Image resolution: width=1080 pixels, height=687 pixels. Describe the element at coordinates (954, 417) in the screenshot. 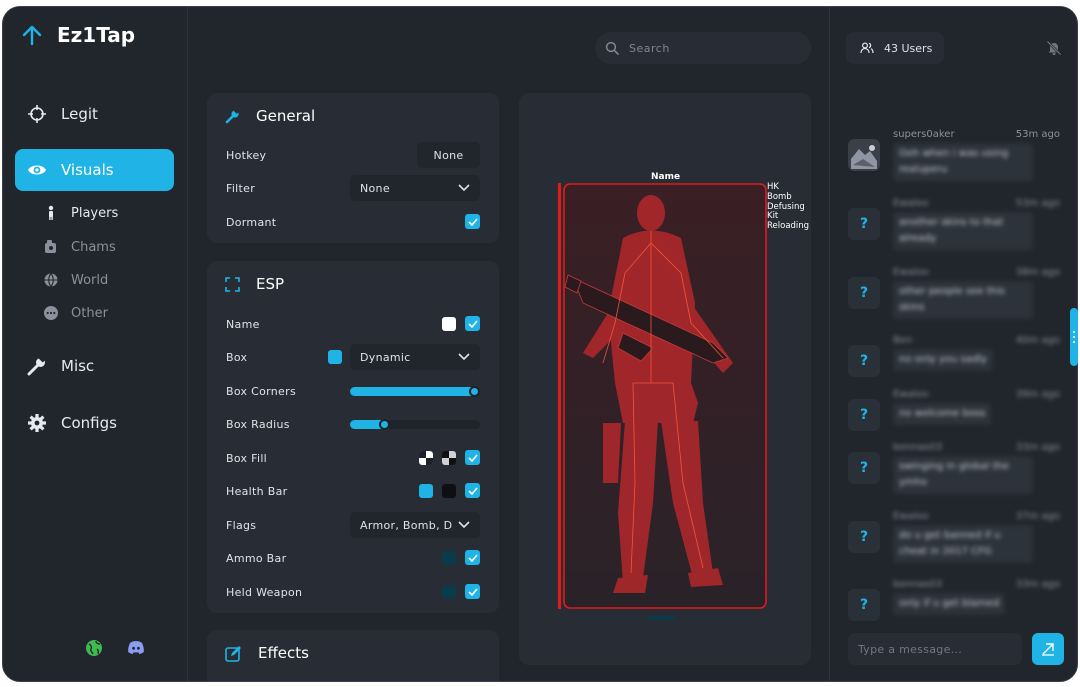

I see `chat-message: ? Ewaloo 39m ago no welcome boss` at that location.